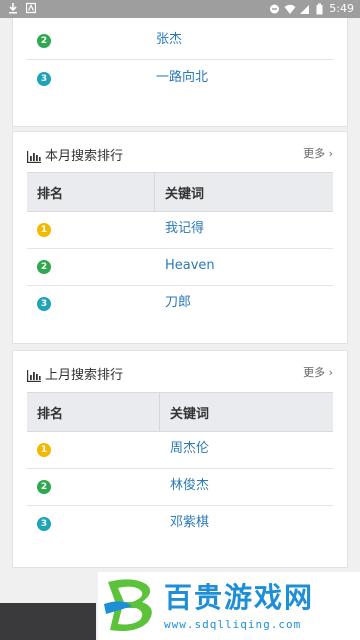 The image size is (360, 640). What do you see at coordinates (48, 621) in the screenshot?
I see `bottom-dark-panel` at bounding box center [48, 621].